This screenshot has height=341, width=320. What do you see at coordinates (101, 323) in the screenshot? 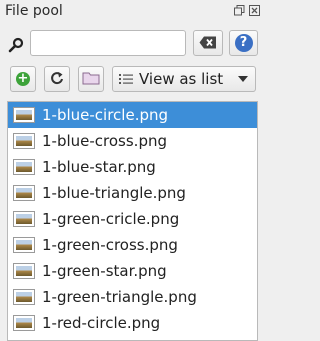
I see `file-name: 1-red-circle.png` at bounding box center [101, 323].